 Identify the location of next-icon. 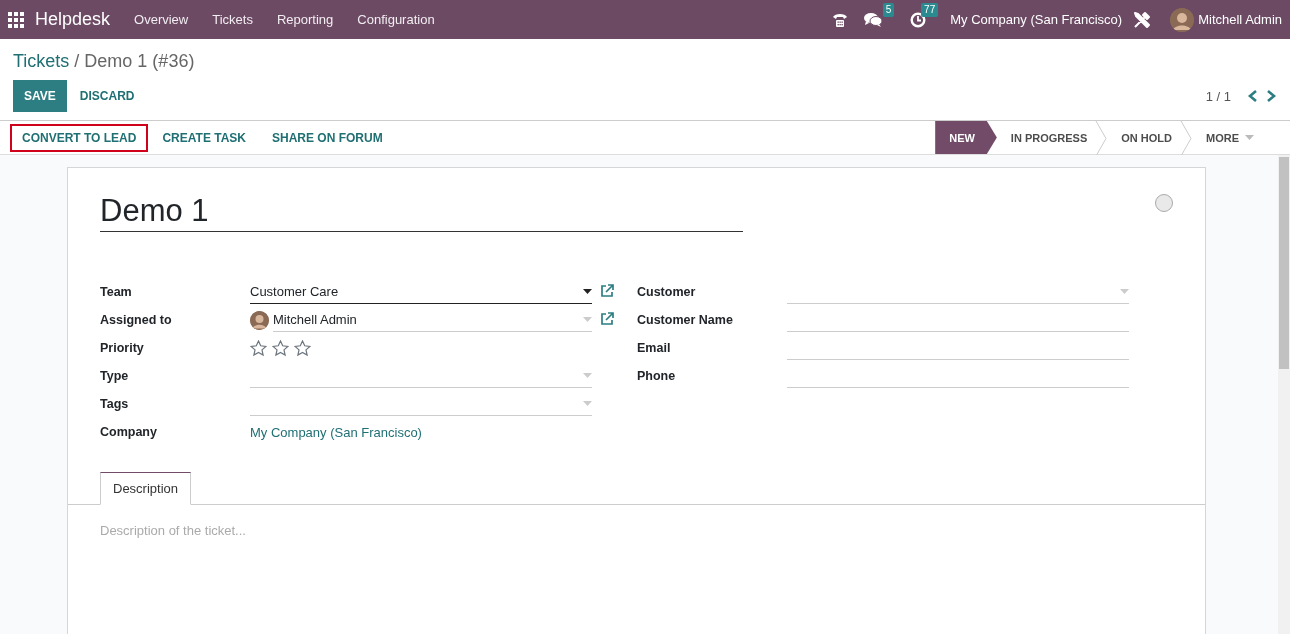
(1271, 96).